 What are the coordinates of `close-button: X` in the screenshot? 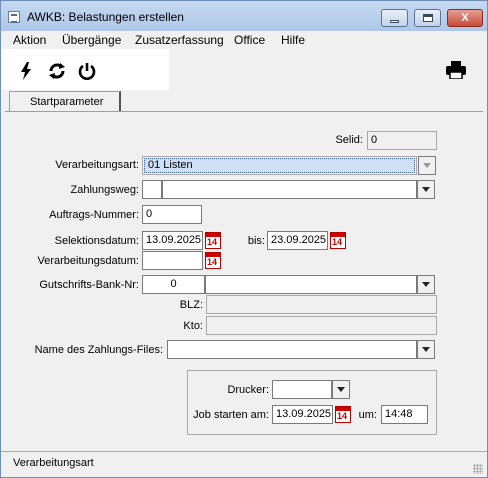 It's located at (465, 18).